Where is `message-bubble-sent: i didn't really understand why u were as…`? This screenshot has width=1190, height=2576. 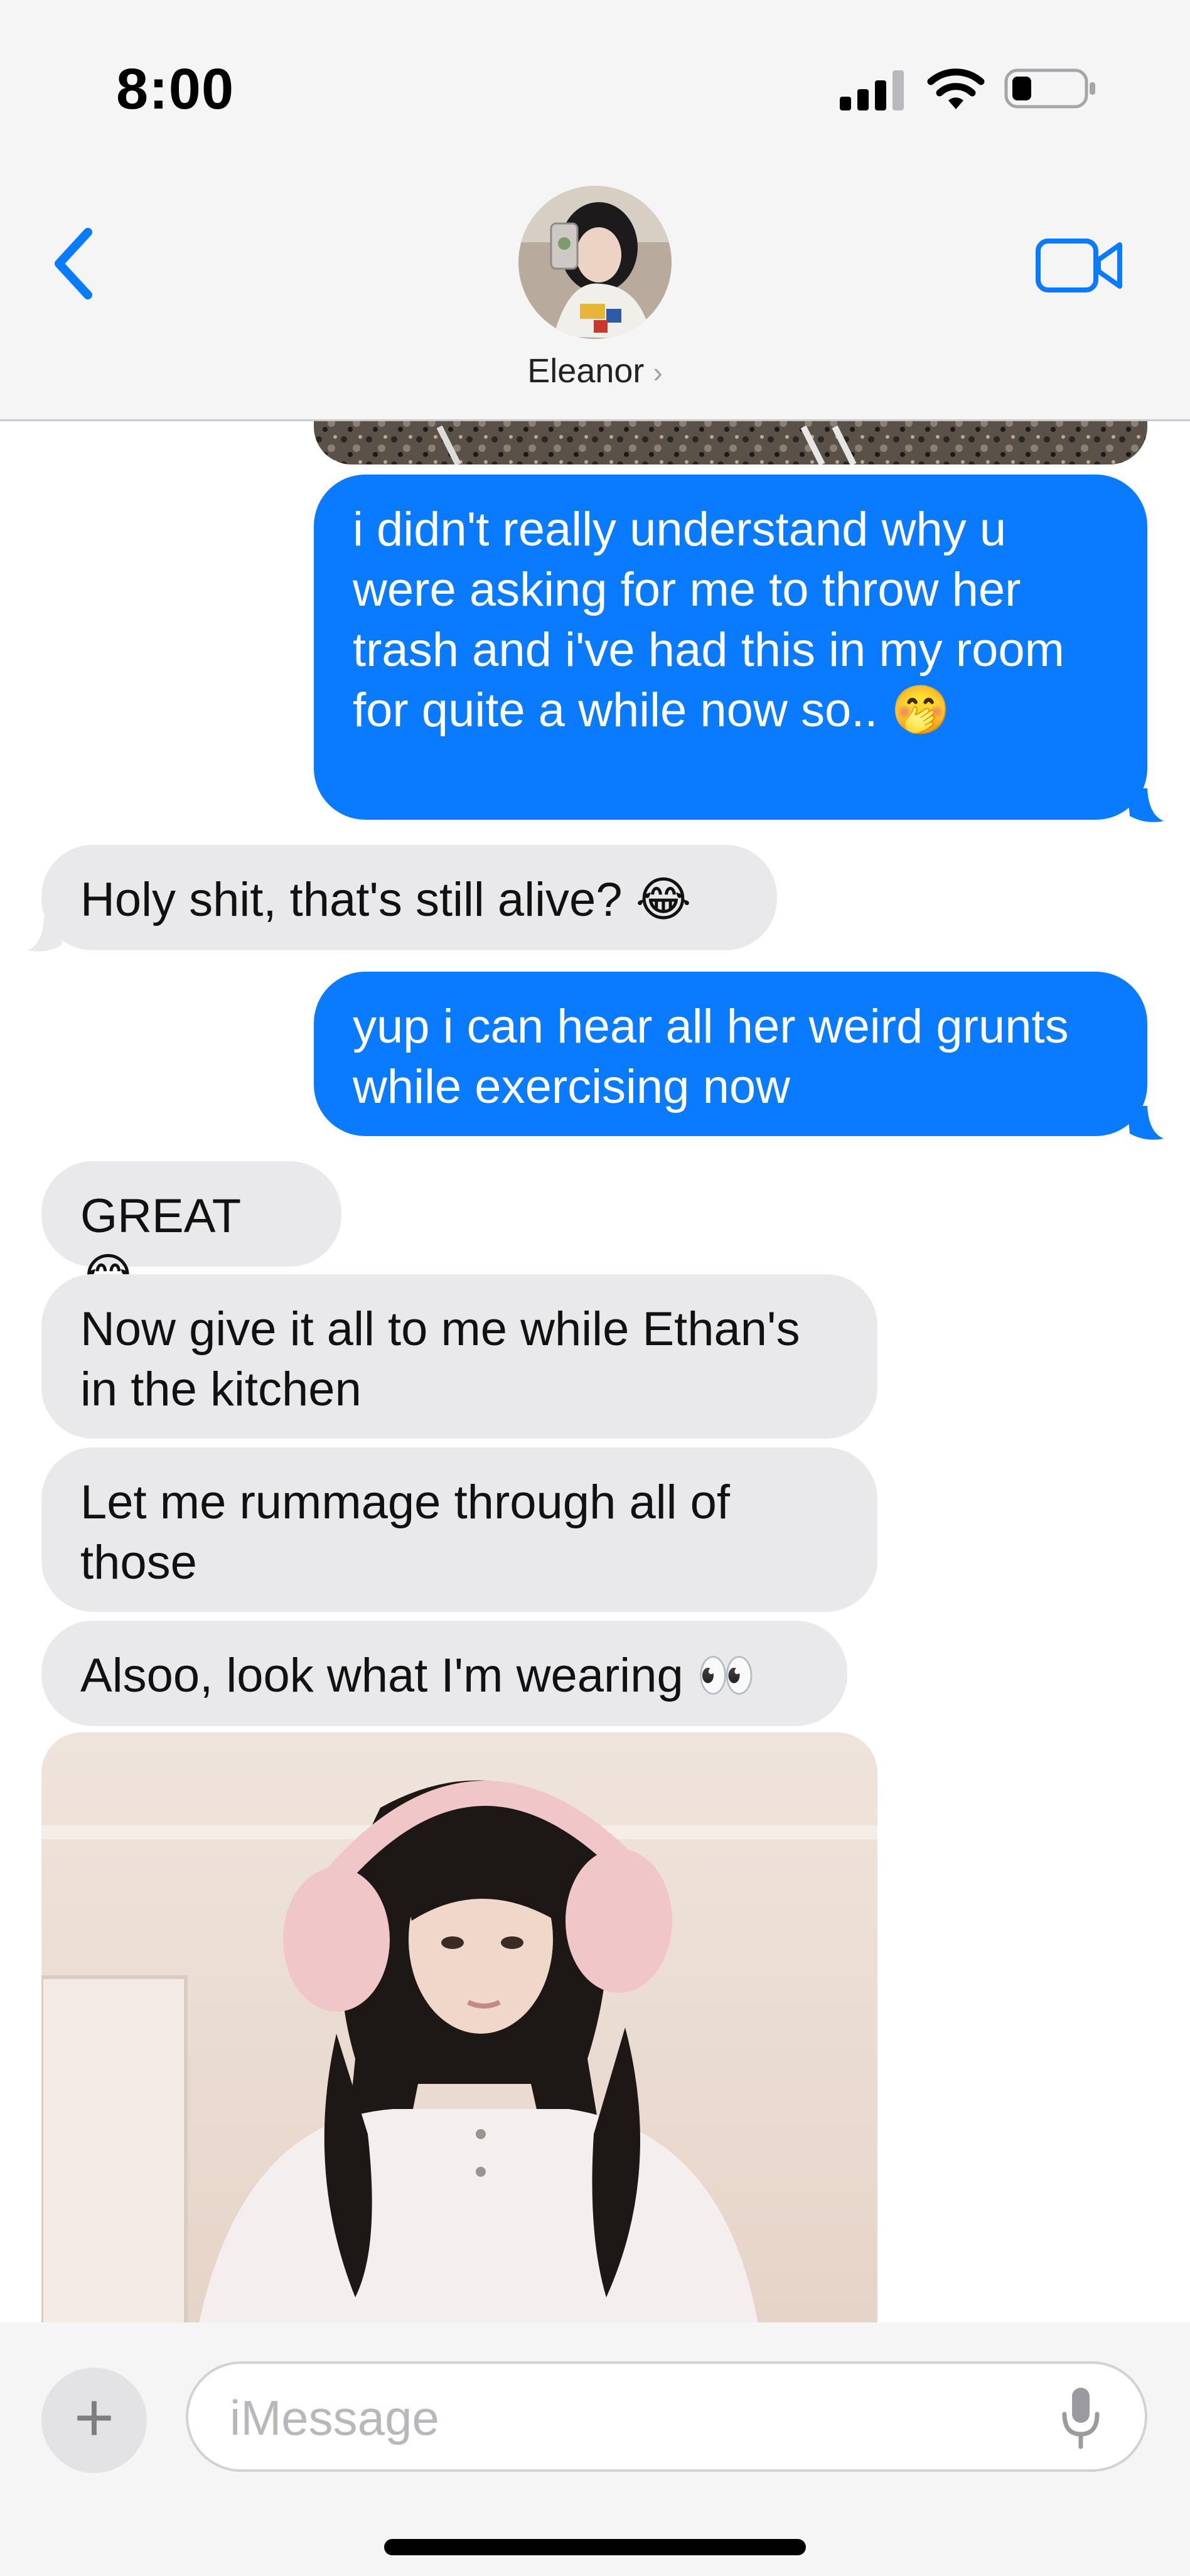
message-bubble-sent: i didn't really understand why u were as… is located at coordinates (730, 647).